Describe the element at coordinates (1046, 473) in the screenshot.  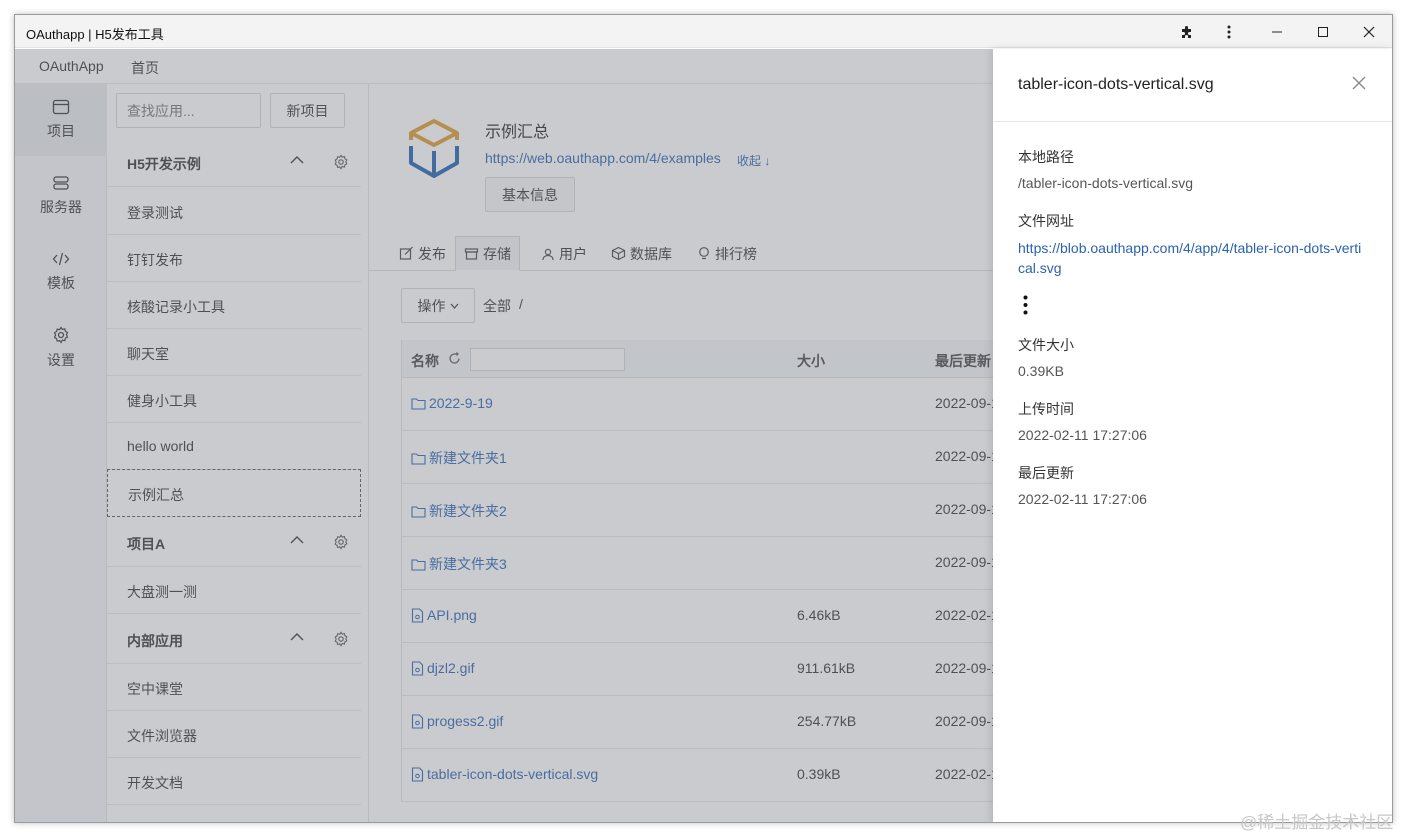
I see `updated-time-label: 最后更新` at that location.